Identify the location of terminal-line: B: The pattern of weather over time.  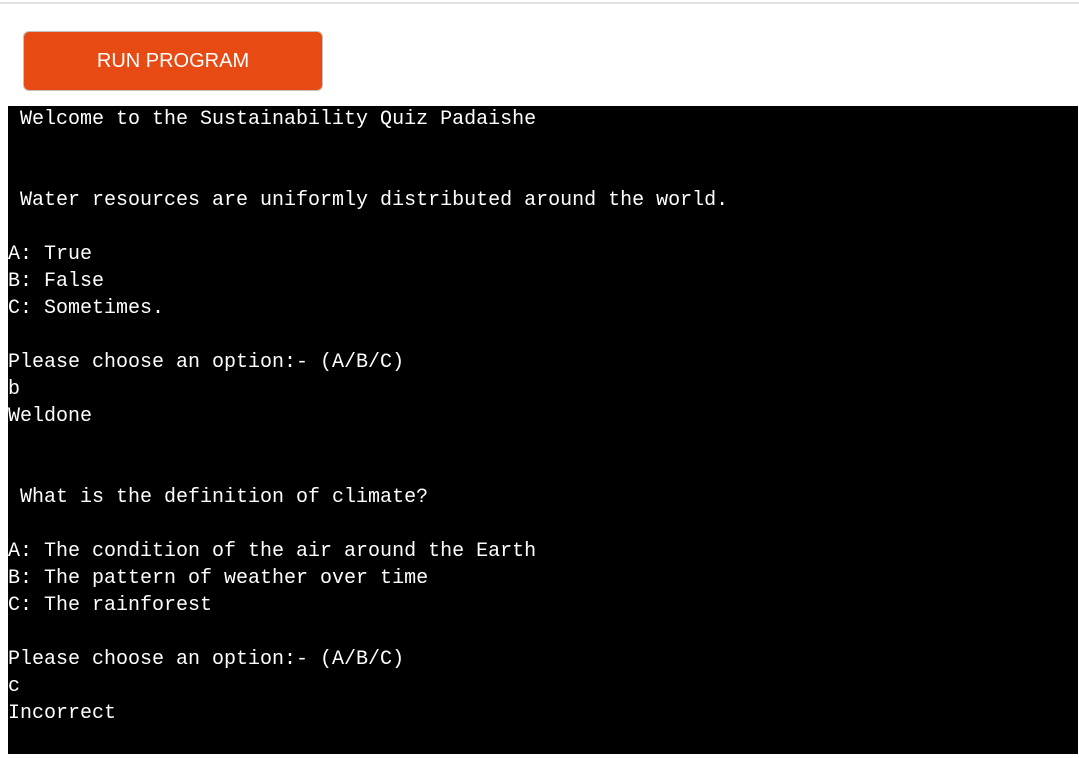
(218, 578).